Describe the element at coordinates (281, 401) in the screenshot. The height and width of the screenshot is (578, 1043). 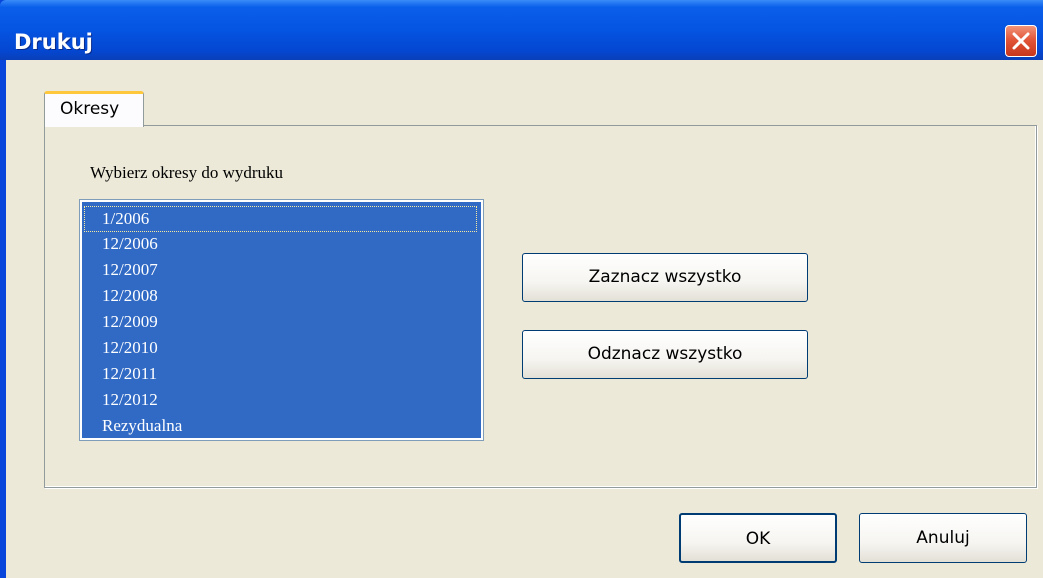
I see `list-item: 12/2012` at that location.